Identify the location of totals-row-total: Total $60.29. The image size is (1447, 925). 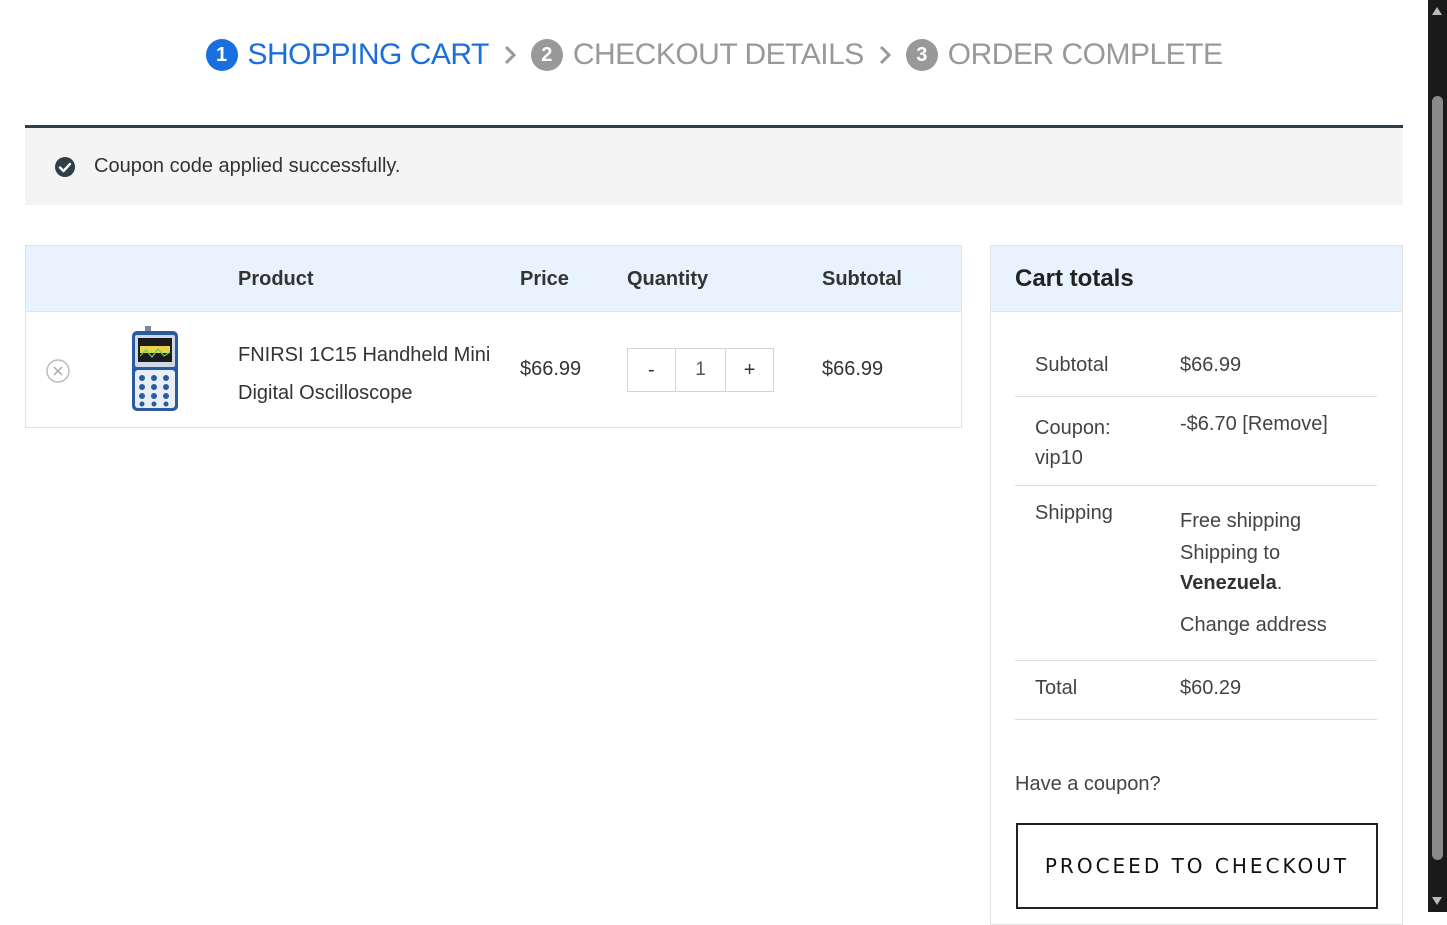
(1196, 690).